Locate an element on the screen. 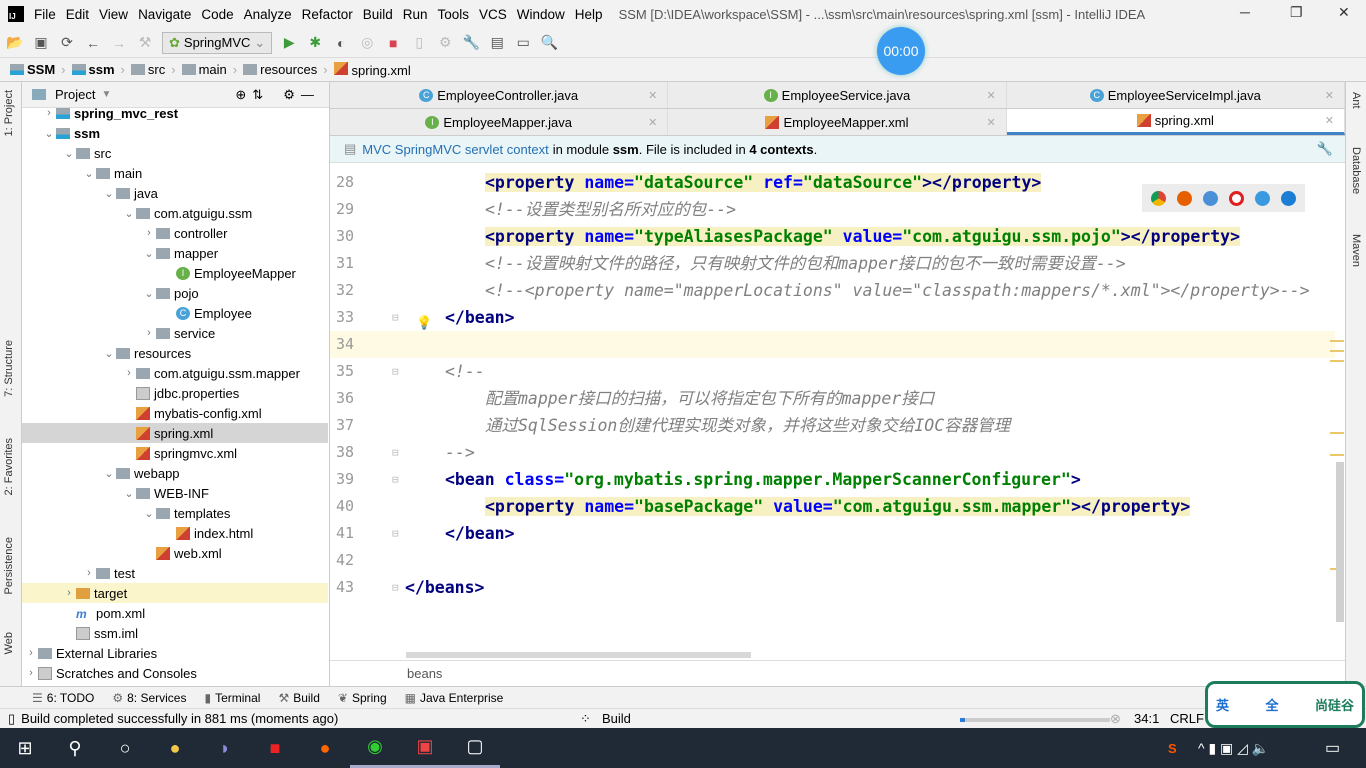 This screenshot has height=768, width=1366. status-task: Build is located at coordinates (616, 718).